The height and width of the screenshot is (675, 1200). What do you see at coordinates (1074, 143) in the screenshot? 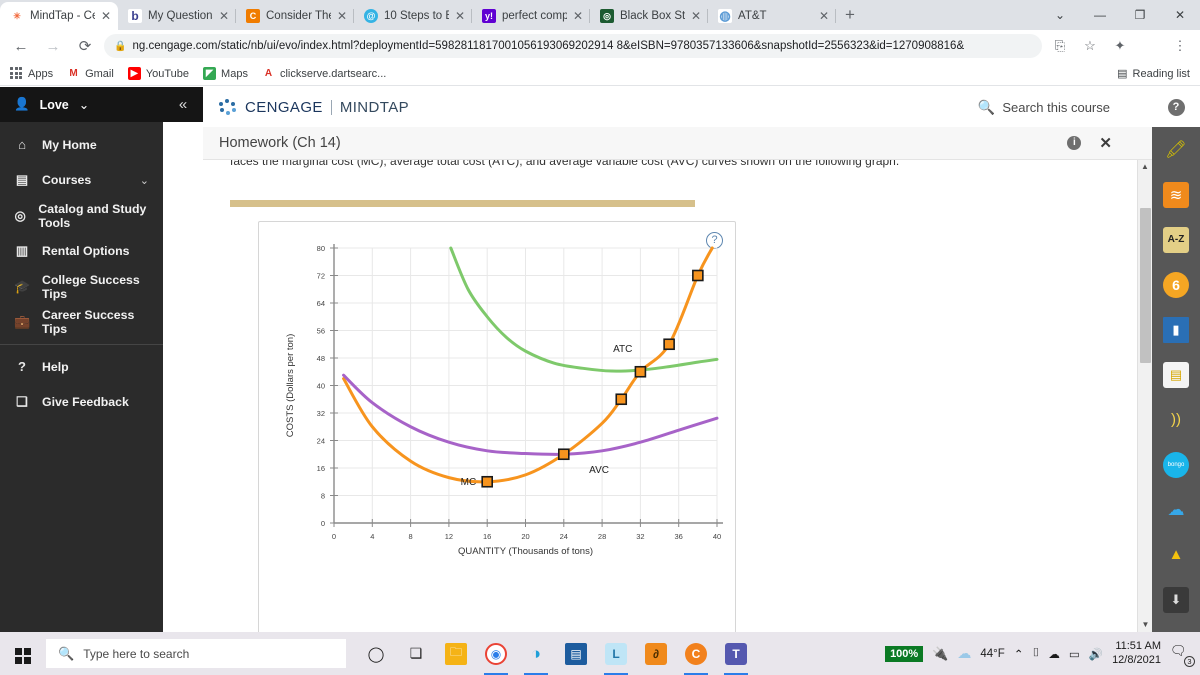
I see `info-icon: i` at bounding box center [1074, 143].